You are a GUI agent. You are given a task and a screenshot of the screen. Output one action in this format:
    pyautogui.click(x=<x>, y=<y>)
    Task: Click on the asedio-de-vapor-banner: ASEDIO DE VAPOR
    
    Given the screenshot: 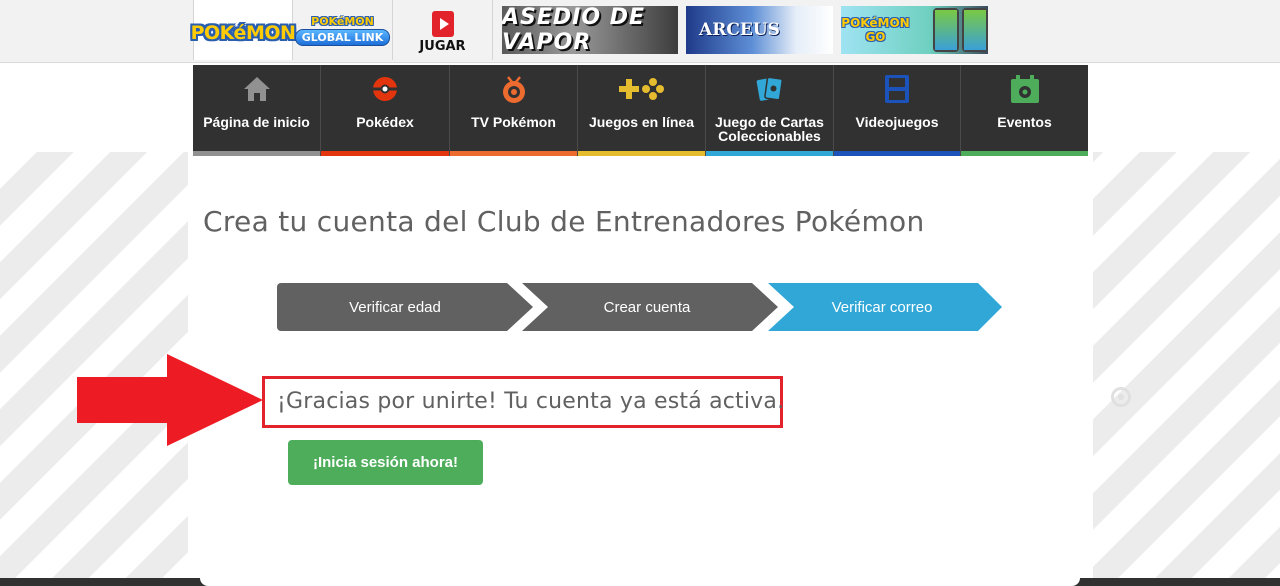 What is the action you would take?
    pyautogui.click(x=590, y=30)
    